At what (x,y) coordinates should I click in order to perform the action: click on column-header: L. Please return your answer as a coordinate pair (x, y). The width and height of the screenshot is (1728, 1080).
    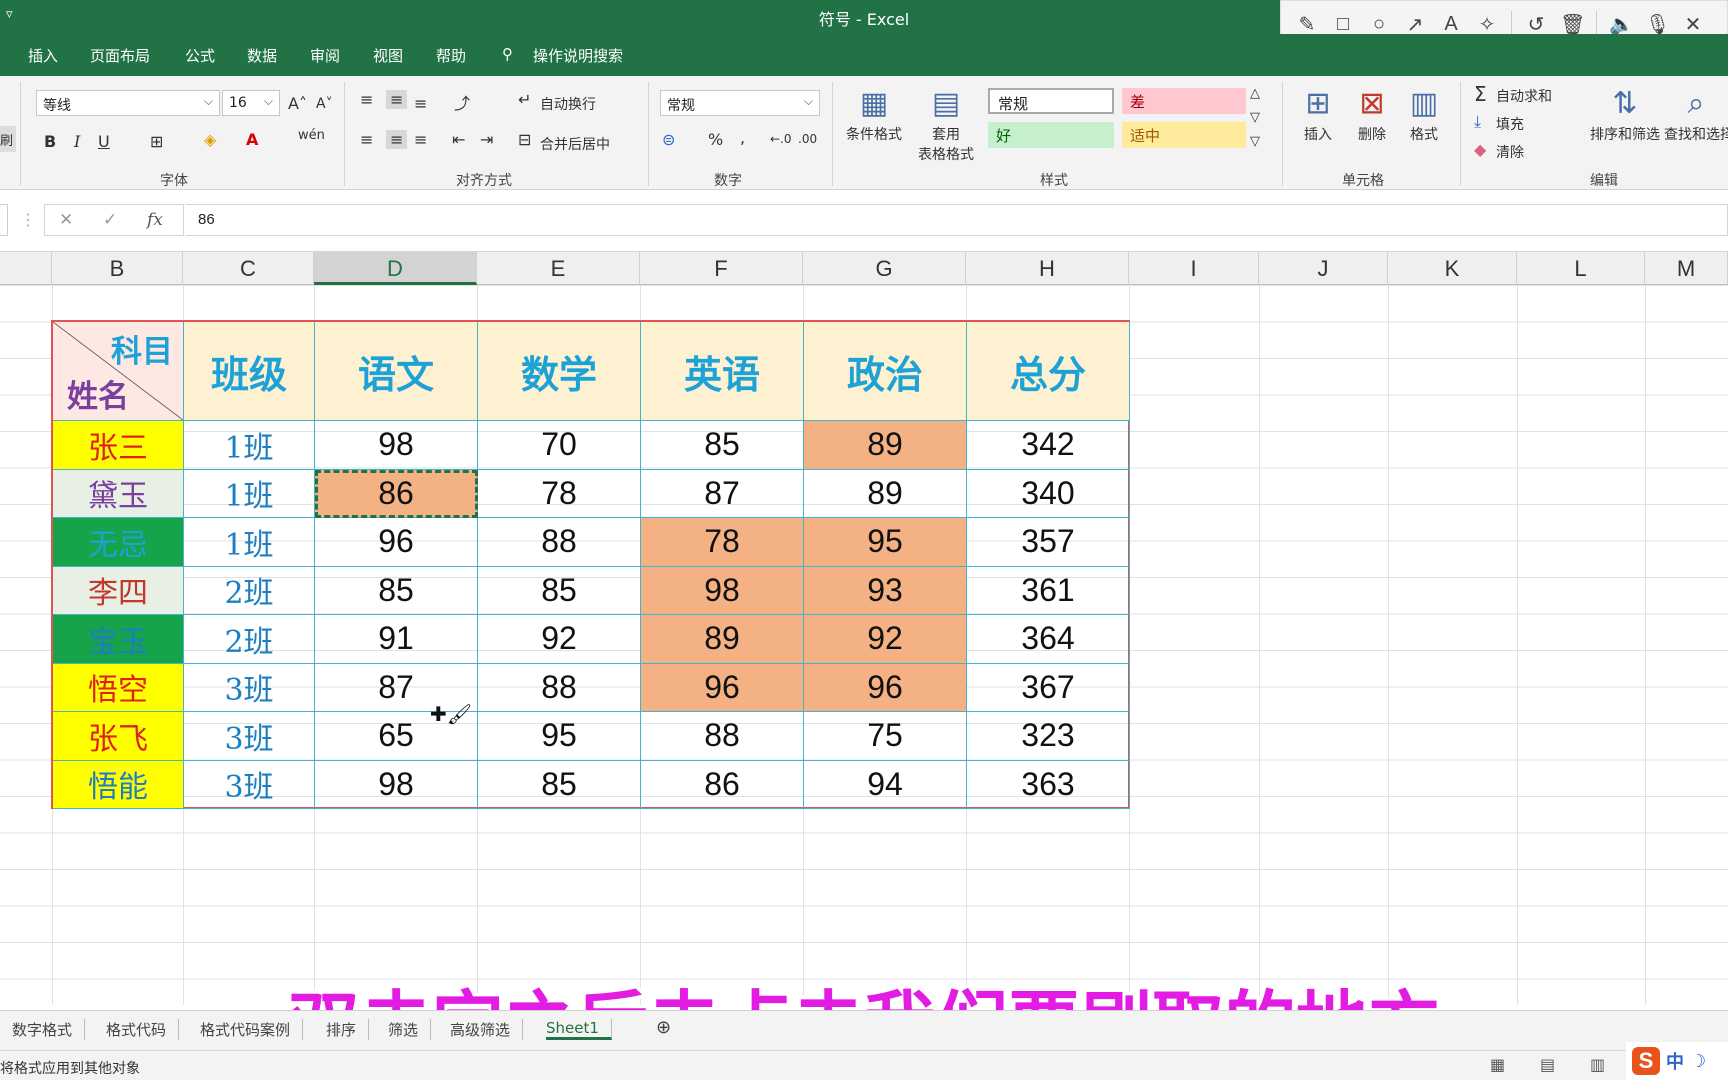
    Looking at the image, I should click on (1581, 268).